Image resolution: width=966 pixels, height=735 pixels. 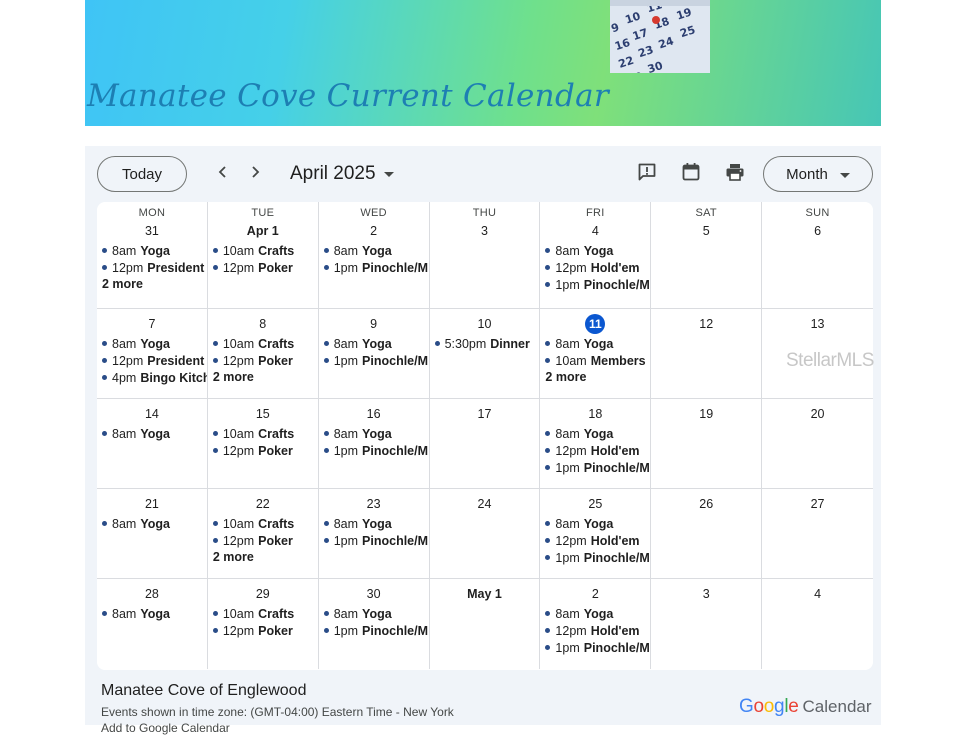 I want to click on day-cell: 3, so click(x=707, y=624).